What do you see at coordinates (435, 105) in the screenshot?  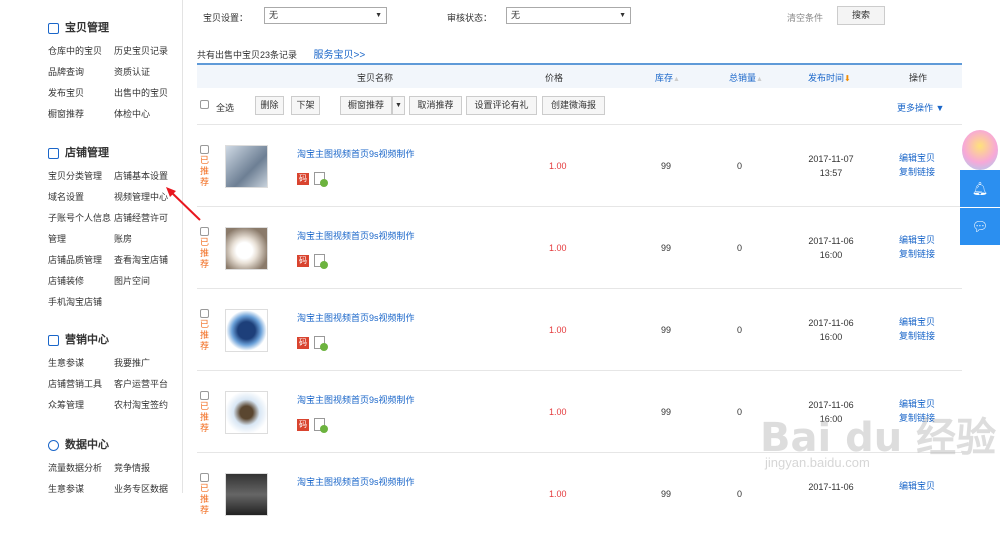 I see `cancel-recommend-button: 取消推荐` at bounding box center [435, 105].